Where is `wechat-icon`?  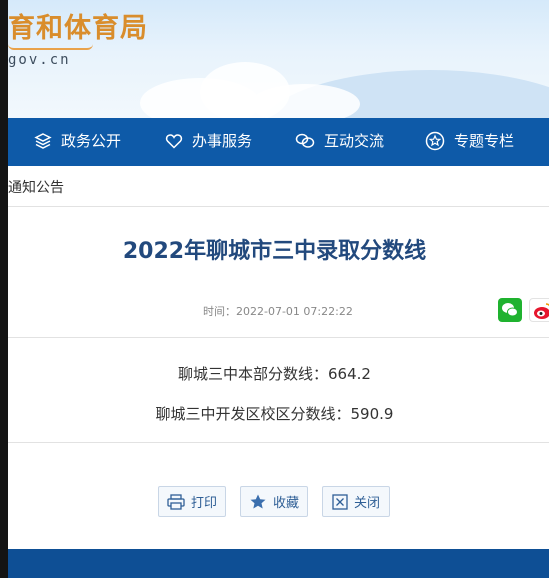 wechat-icon is located at coordinates (510, 310).